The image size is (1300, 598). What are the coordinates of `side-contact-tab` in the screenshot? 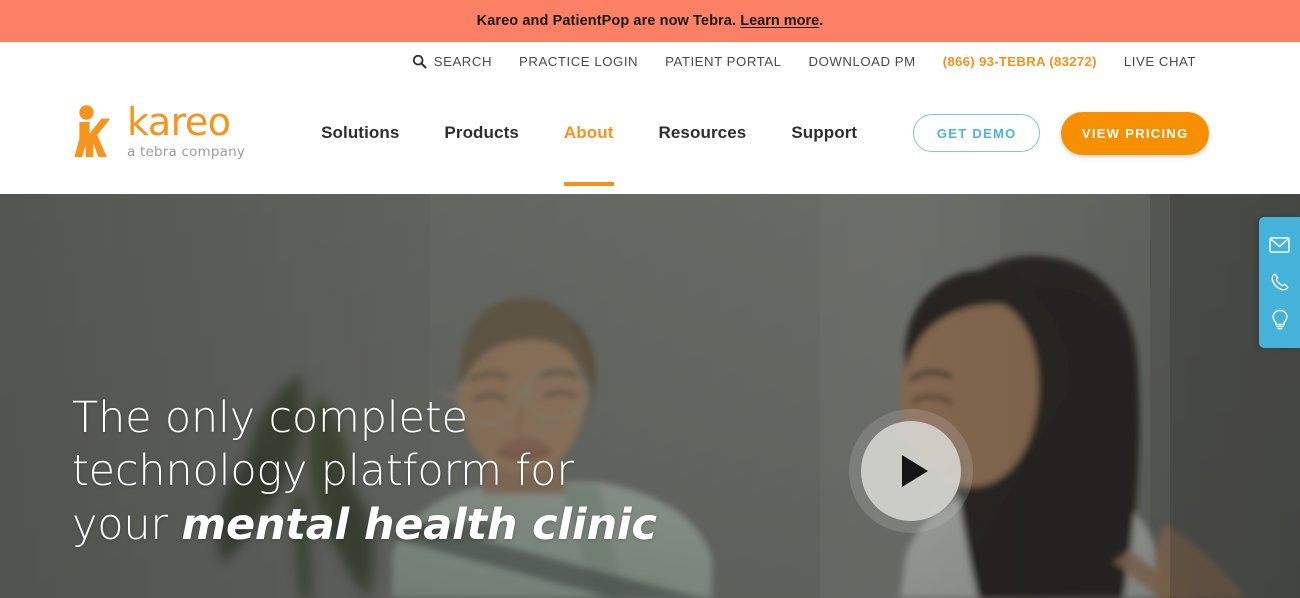 It's located at (1279, 282).